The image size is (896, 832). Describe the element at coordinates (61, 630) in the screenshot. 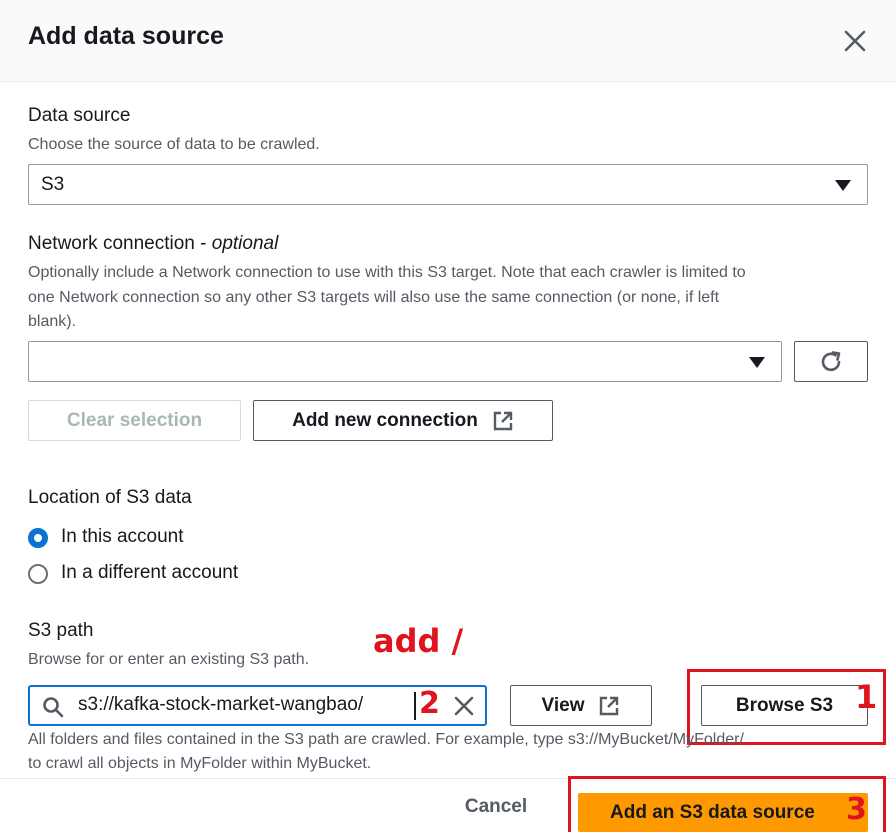

I see `s3-path-label: S3 path` at that location.